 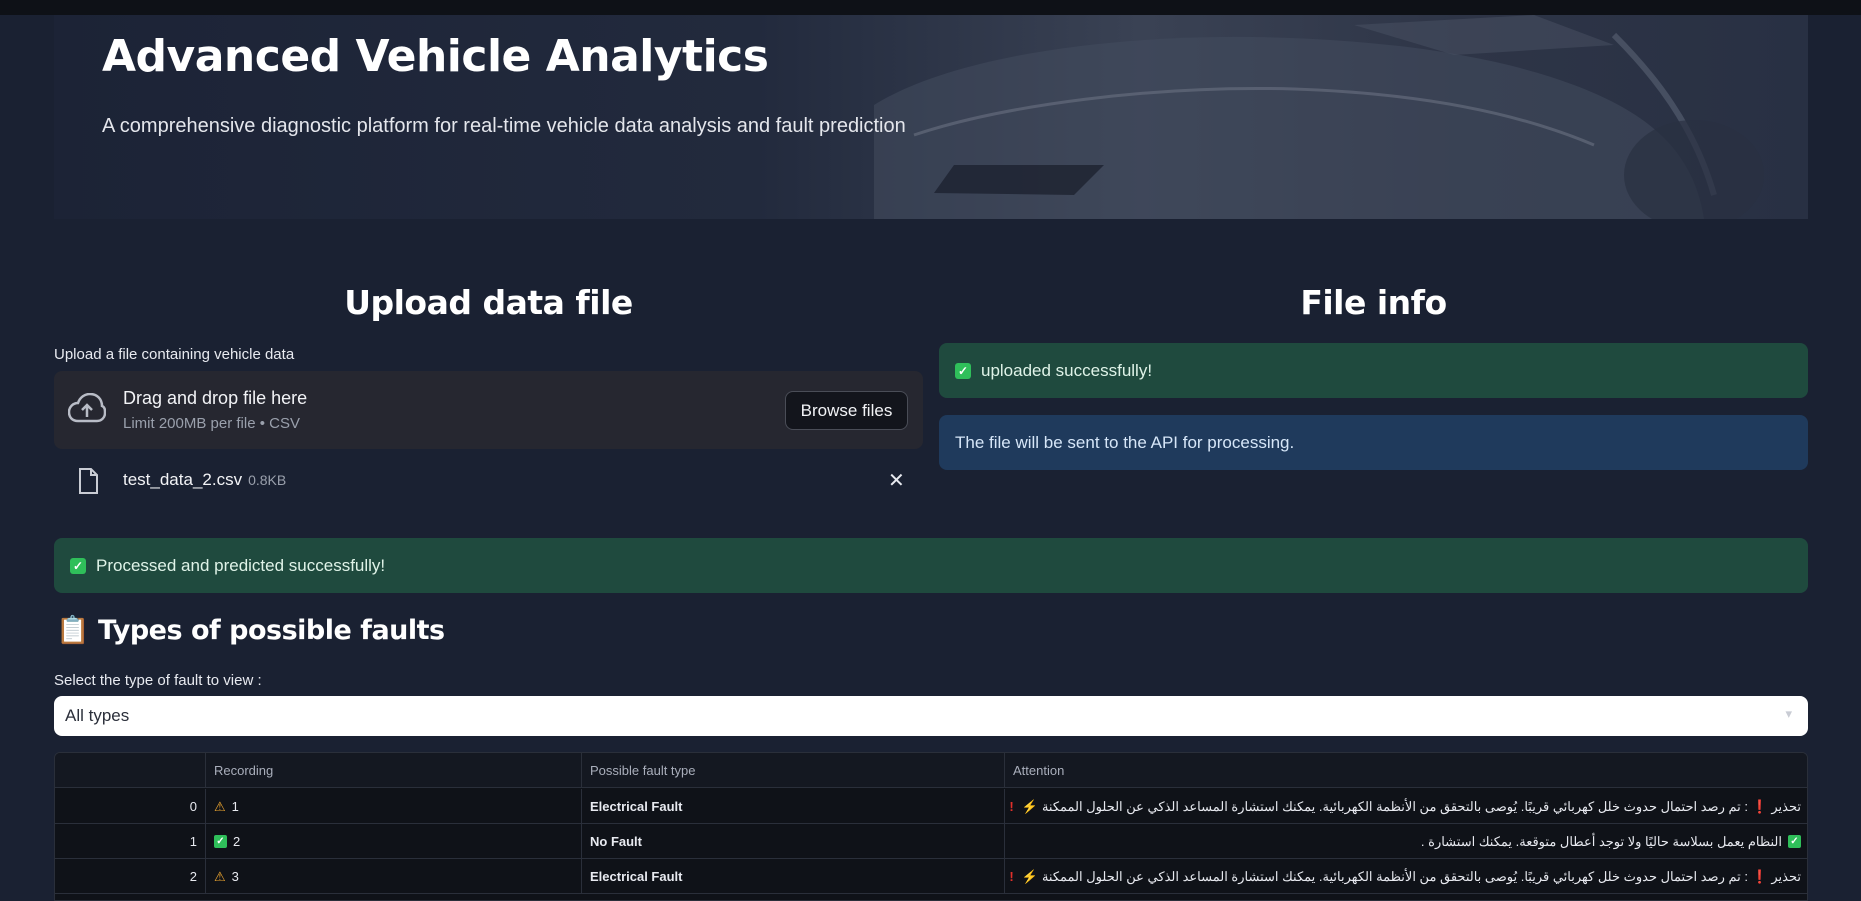 I want to click on header-attention: Attention, so click(x=1406, y=770).